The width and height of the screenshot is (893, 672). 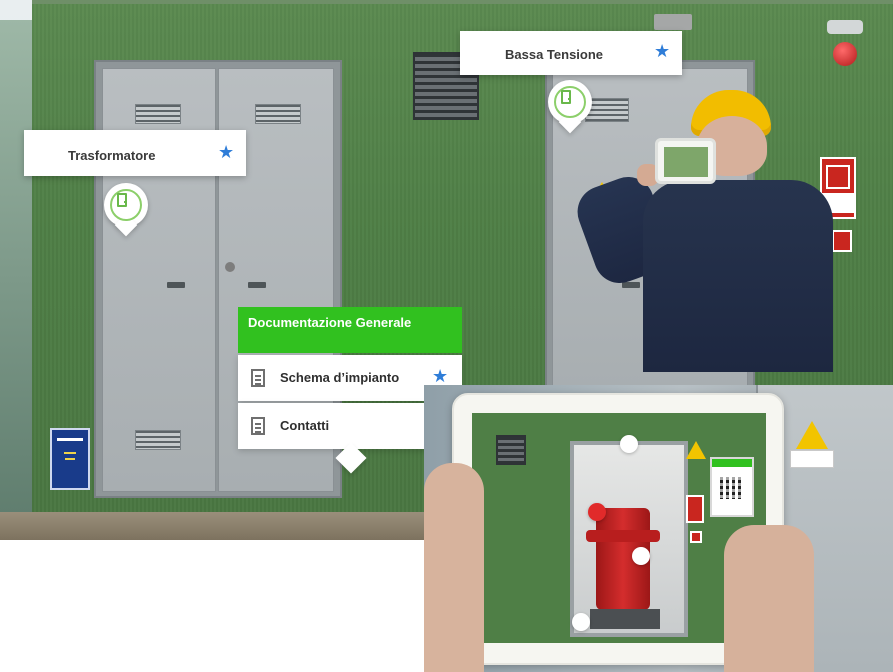 I want to click on left-door-slot-left, so click(x=176, y=285).